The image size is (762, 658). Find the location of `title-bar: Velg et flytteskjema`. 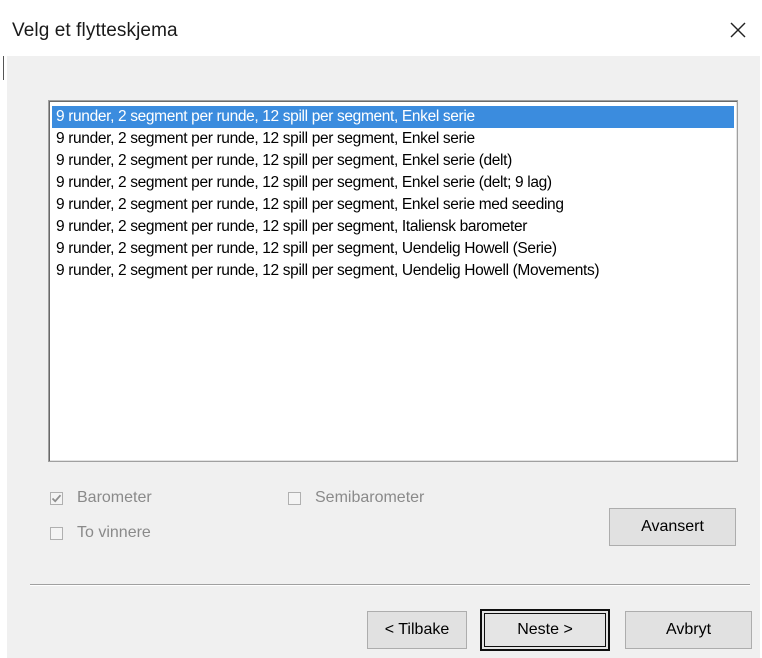

title-bar: Velg et flytteskjema is located at coordinates (381, 28).